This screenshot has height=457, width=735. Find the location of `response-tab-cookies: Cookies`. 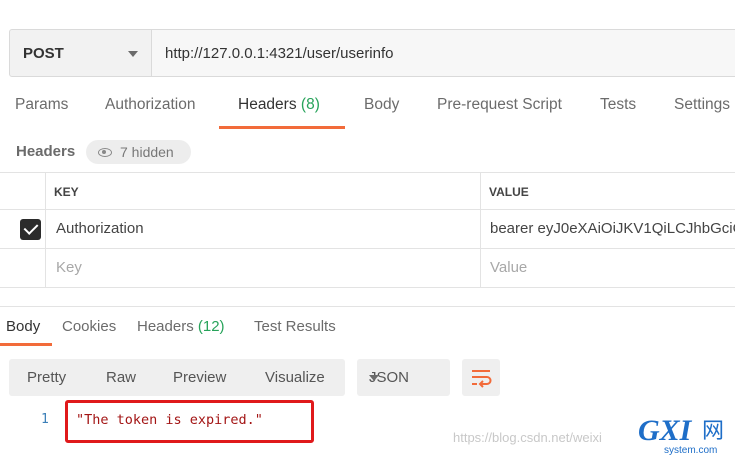

response-tab-cookies: Cookies is located at coordinates (89, 326).